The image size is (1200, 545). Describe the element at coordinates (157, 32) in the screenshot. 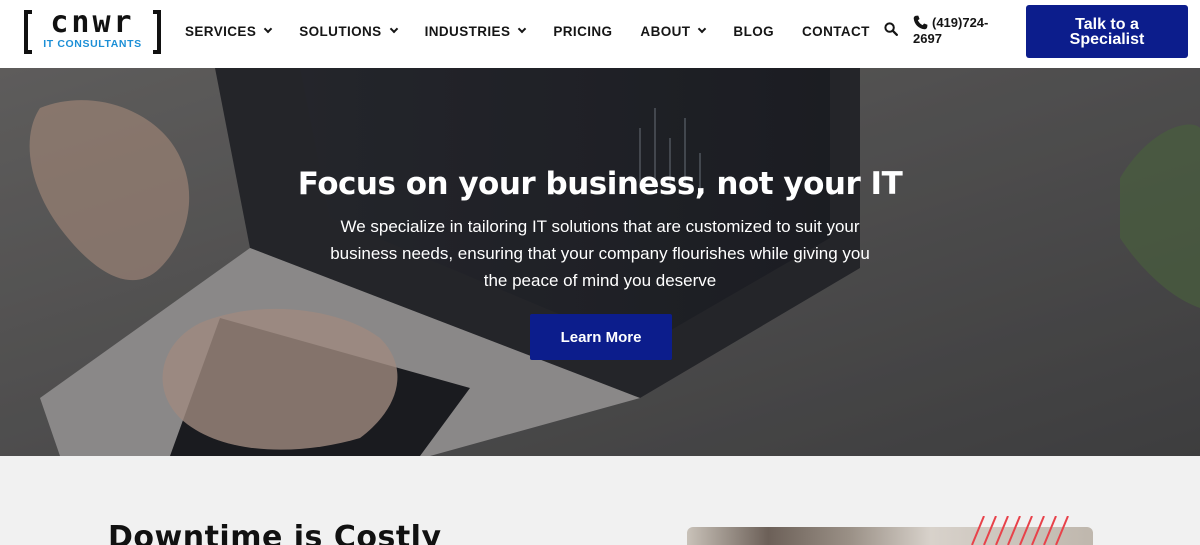

I see `logo-bracket-right` at that location.